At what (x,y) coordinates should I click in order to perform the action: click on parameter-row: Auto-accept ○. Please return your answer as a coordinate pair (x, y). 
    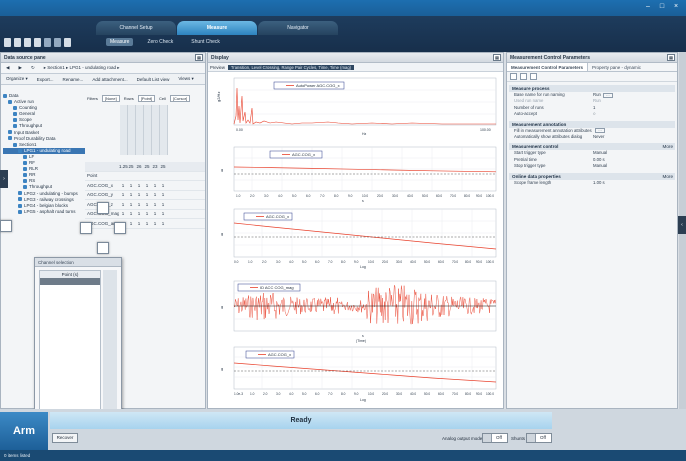
    Looking at the image, I should click on (592, 114).